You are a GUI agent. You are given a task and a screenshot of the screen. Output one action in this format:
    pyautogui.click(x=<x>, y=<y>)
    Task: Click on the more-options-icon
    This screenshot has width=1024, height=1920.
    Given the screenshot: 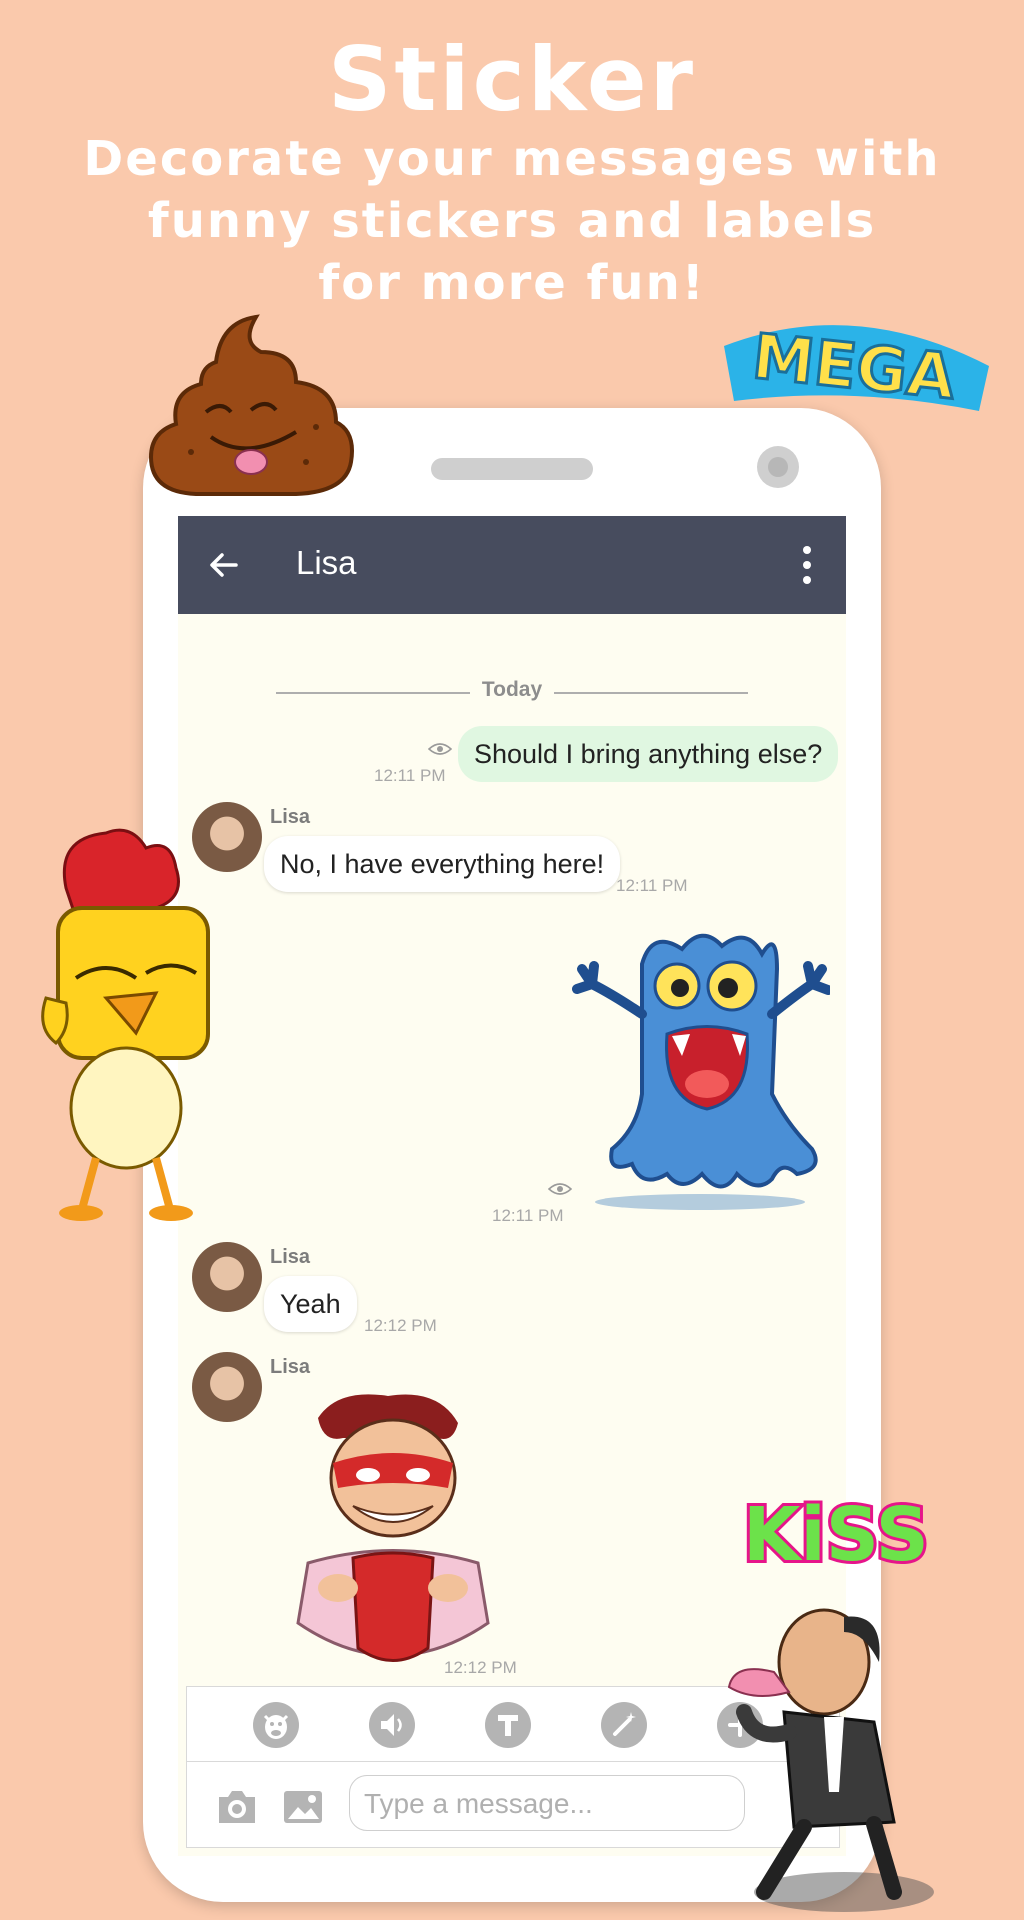 What is the action you would take?
    pyautogui.click(x=807, y=565)
    